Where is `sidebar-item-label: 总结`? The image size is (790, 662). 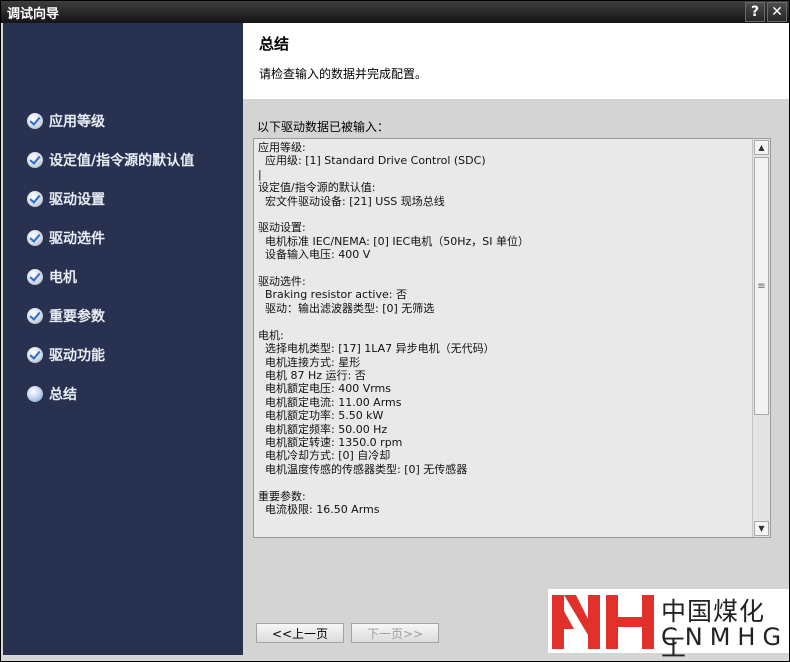 sidebar-item-label: 总结 is located at coordinates (63, 395).